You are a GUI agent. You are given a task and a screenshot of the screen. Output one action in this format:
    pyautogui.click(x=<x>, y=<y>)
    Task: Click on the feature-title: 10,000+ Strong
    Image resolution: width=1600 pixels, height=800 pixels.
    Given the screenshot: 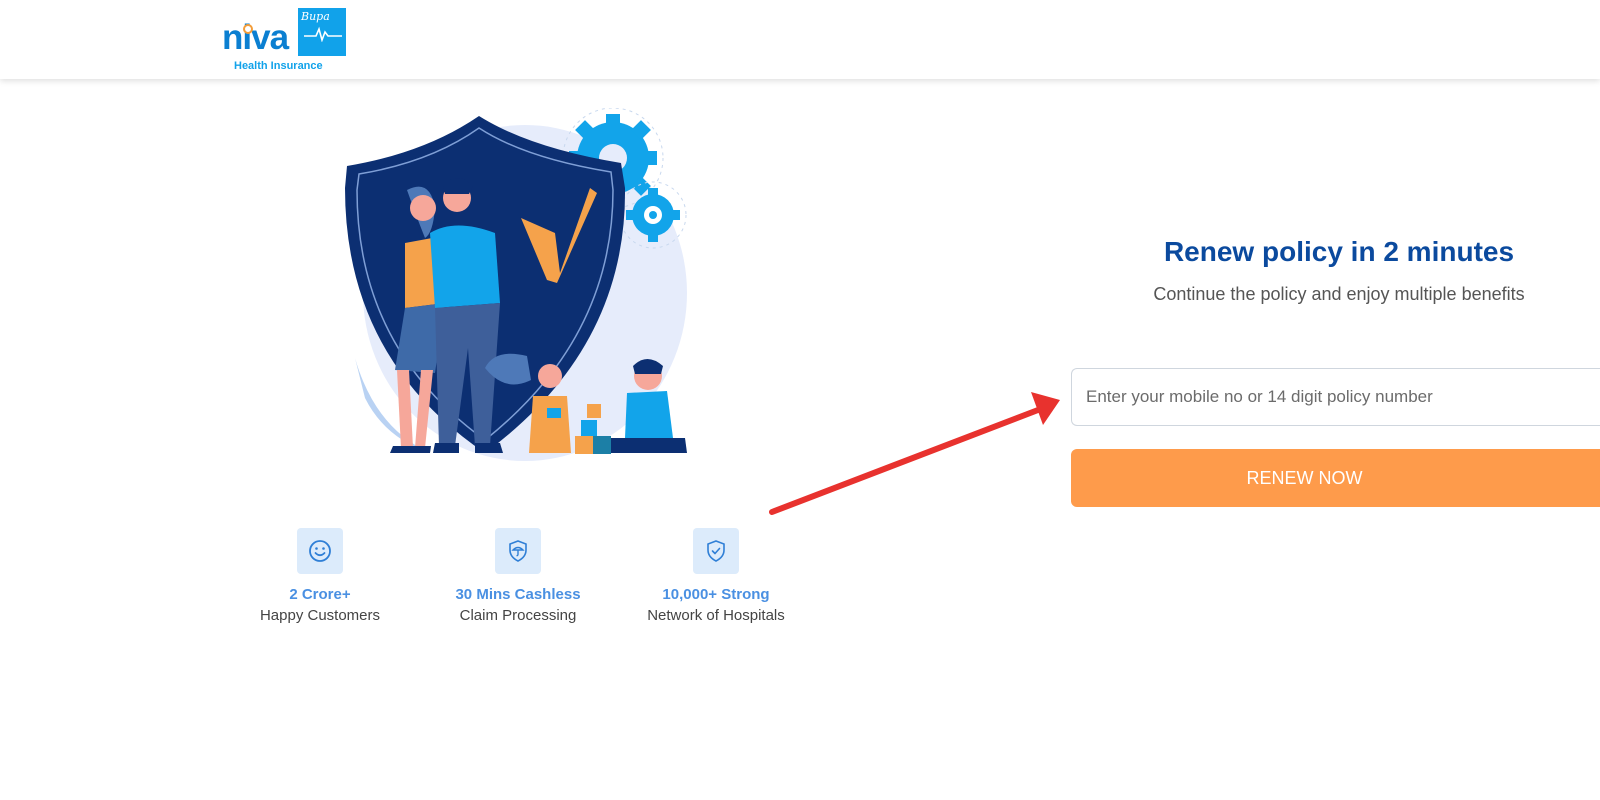 What is the action you would take?
    pyautogui.click(x=716, y=594)
    